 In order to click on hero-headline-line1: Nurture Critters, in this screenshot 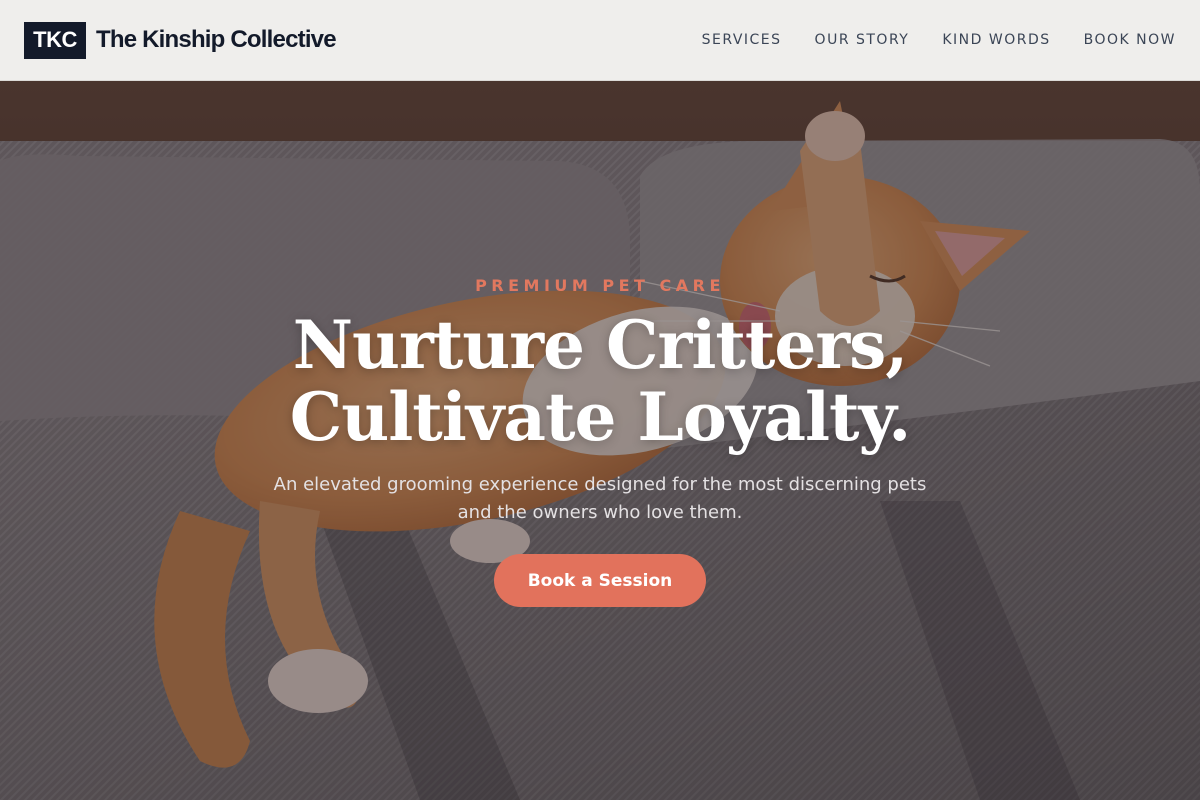, I will do `click(600, 345)`.